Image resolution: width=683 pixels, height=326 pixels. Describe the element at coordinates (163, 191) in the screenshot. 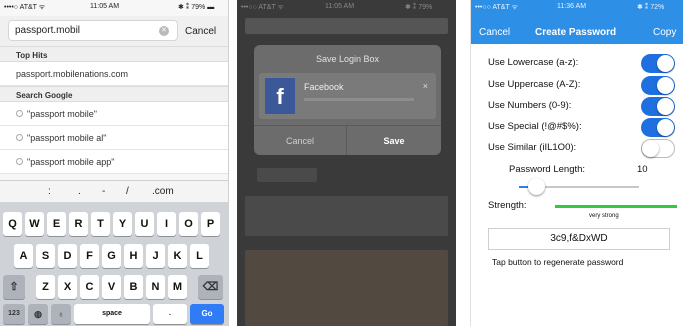

I see `dotcom-key: .com` at that location.